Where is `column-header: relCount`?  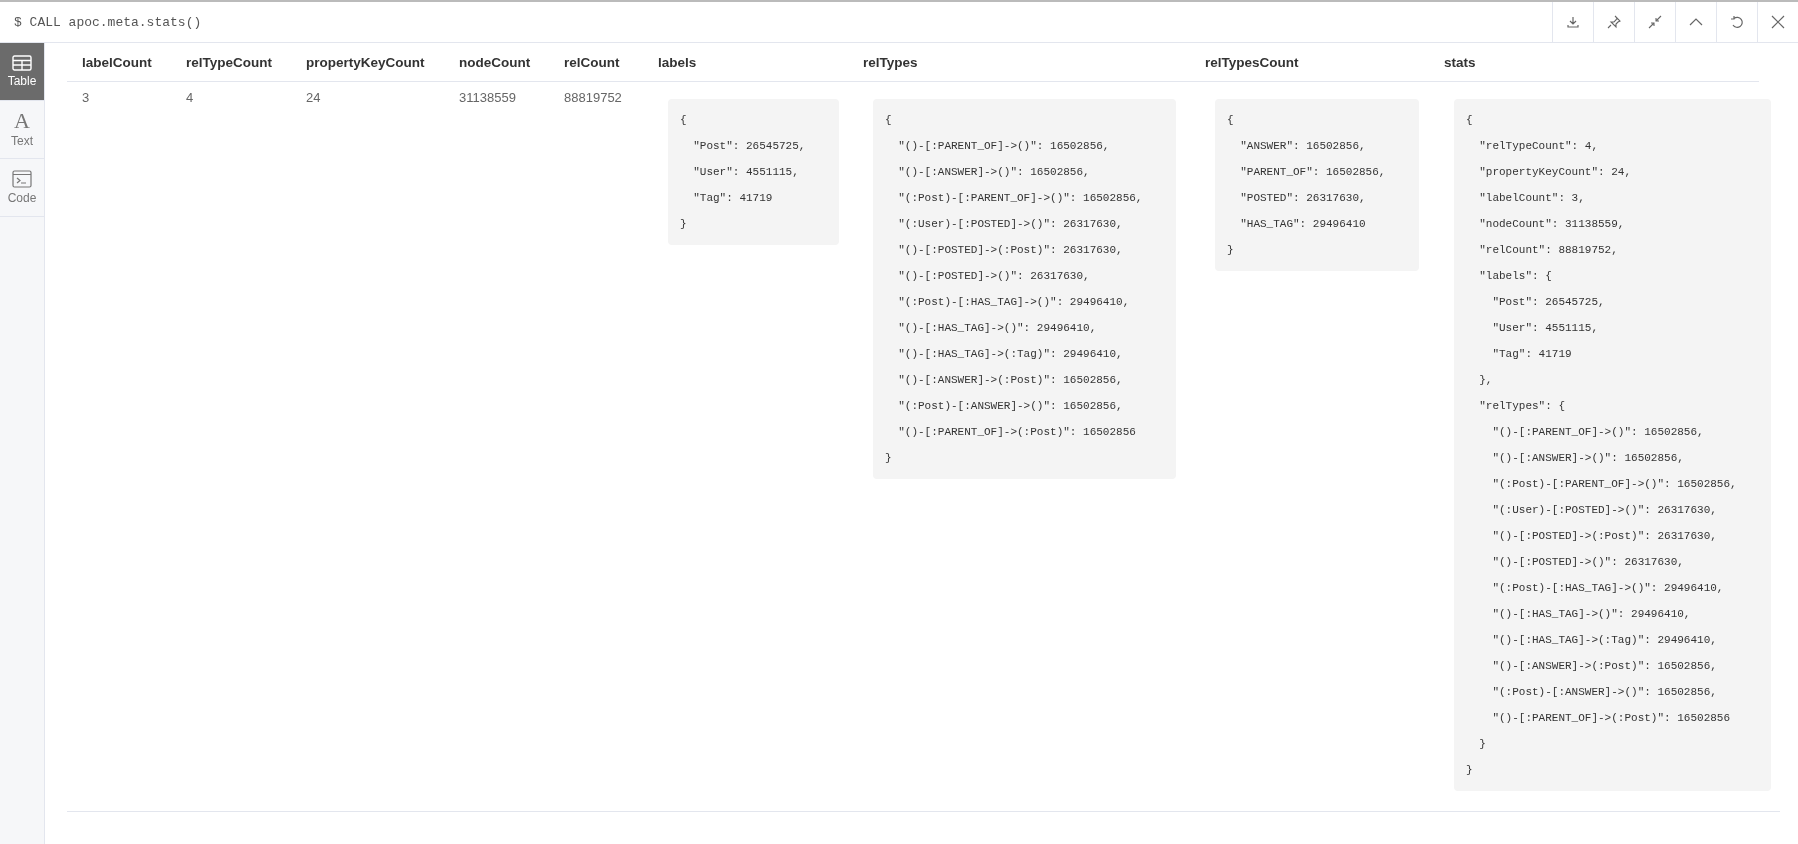 column-header: relCount is located at coordinates (592, 62).